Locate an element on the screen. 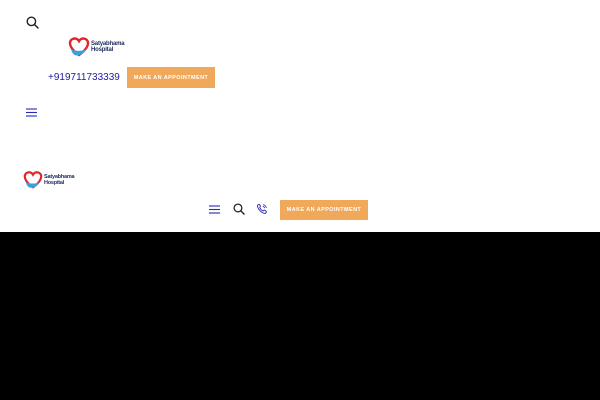 This screenshot has height=400, width=600. sticky-search-button is located at coordinates (238, 208).